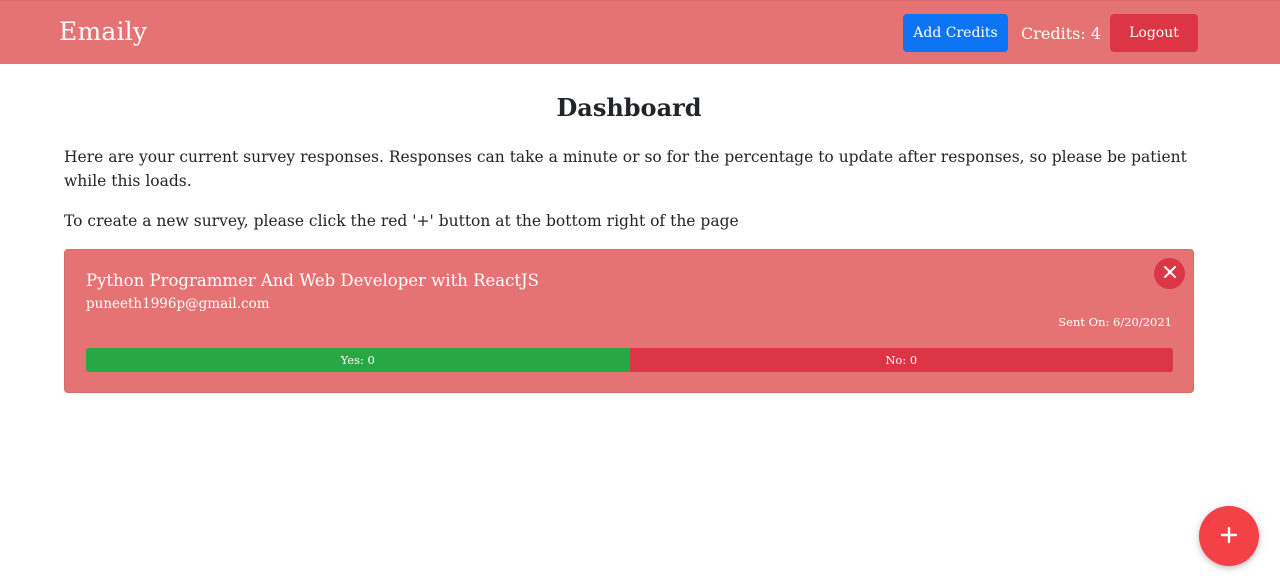  Describe the element at coordinates (629, 107) in the screenshot. I see `page-title: Dashboard` at that location.